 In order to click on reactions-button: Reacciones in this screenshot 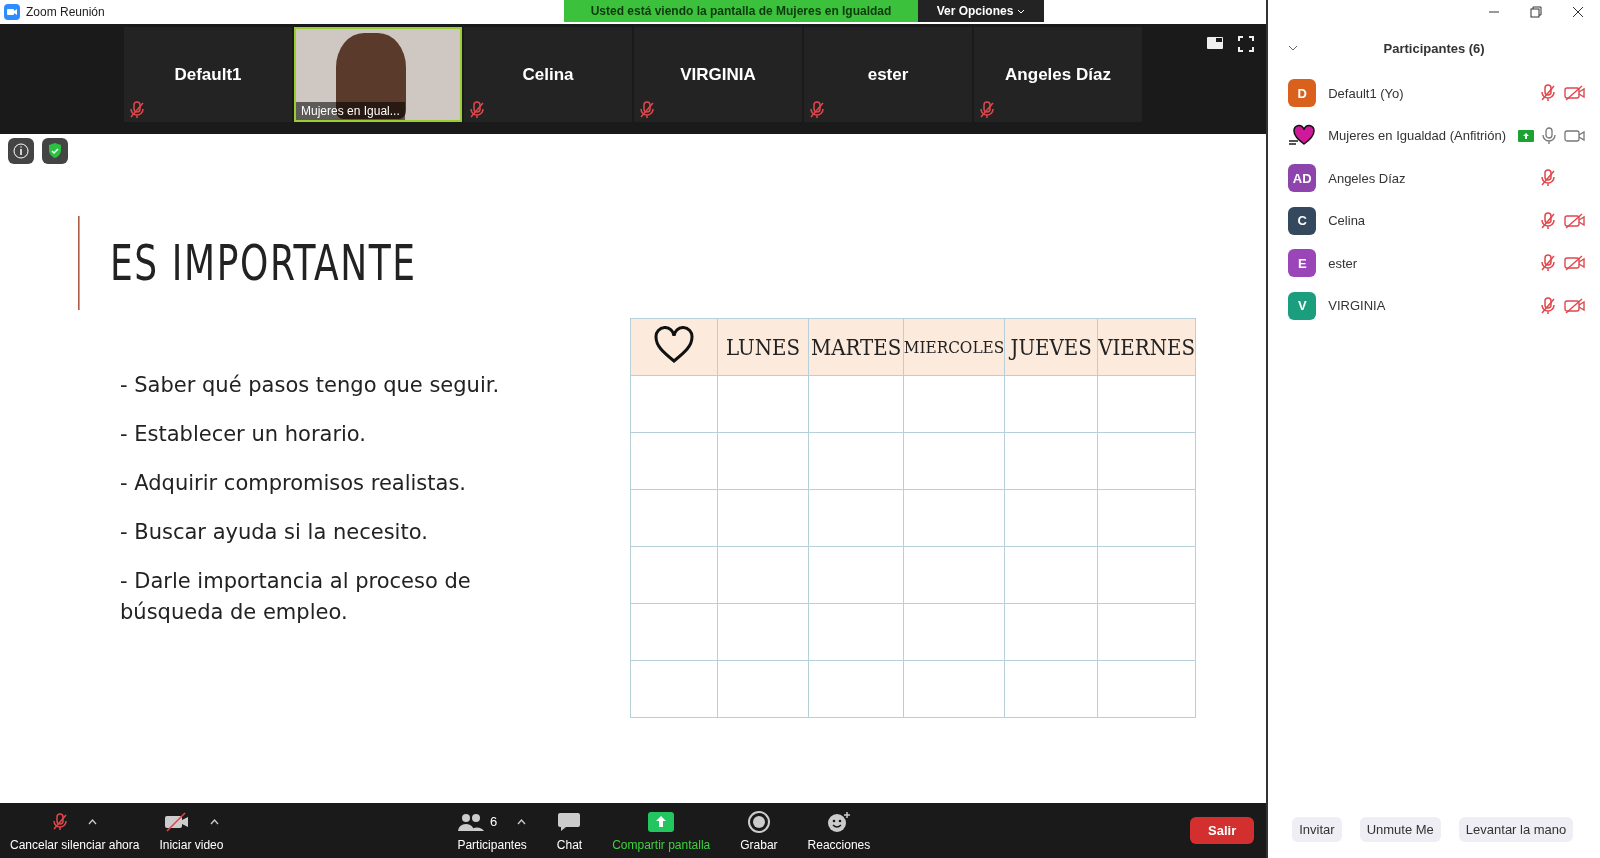, I will do `click(839, 830)`.